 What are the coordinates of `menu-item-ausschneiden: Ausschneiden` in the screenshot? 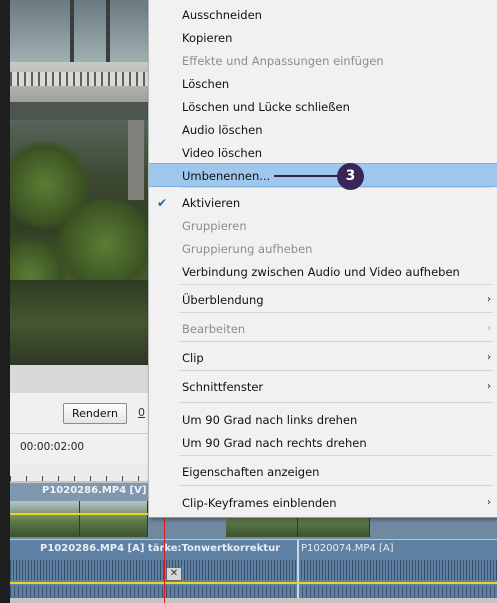 It's located at (323, 15).